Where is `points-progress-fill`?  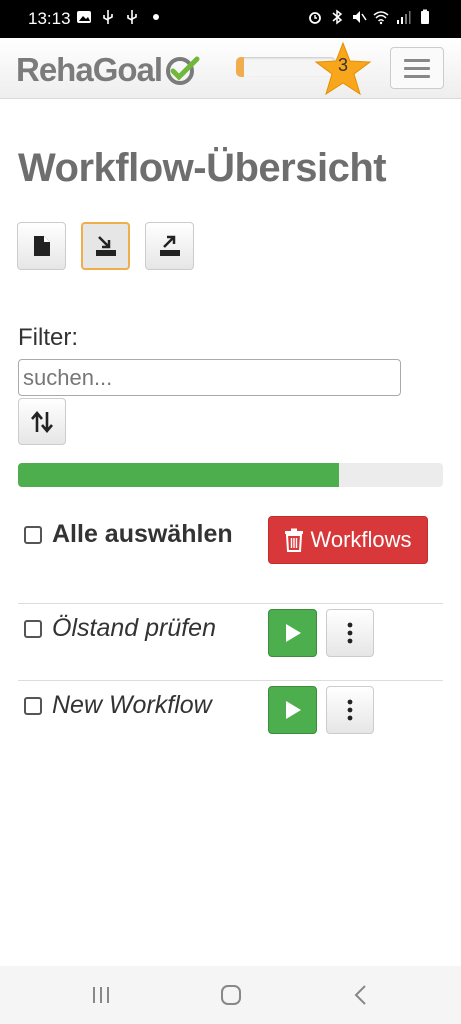
points-progress-fill is located at coordinates (240, 67).